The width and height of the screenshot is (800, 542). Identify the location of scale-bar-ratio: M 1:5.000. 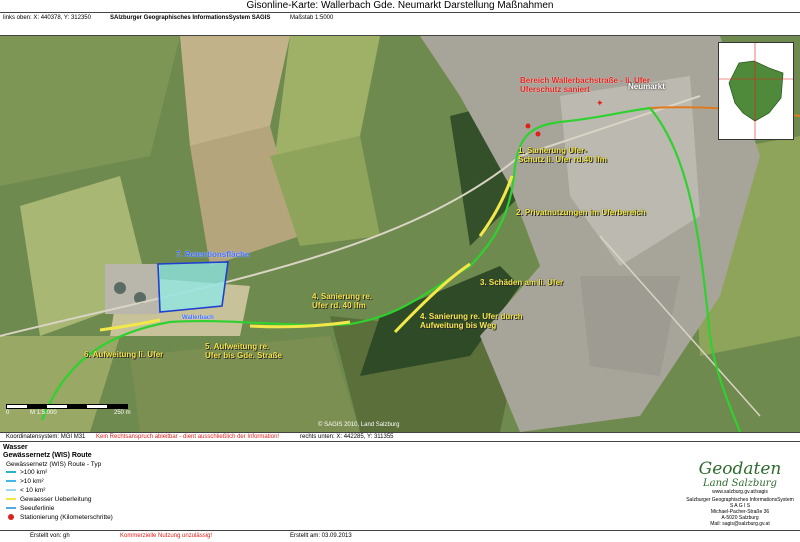
(43, 413).